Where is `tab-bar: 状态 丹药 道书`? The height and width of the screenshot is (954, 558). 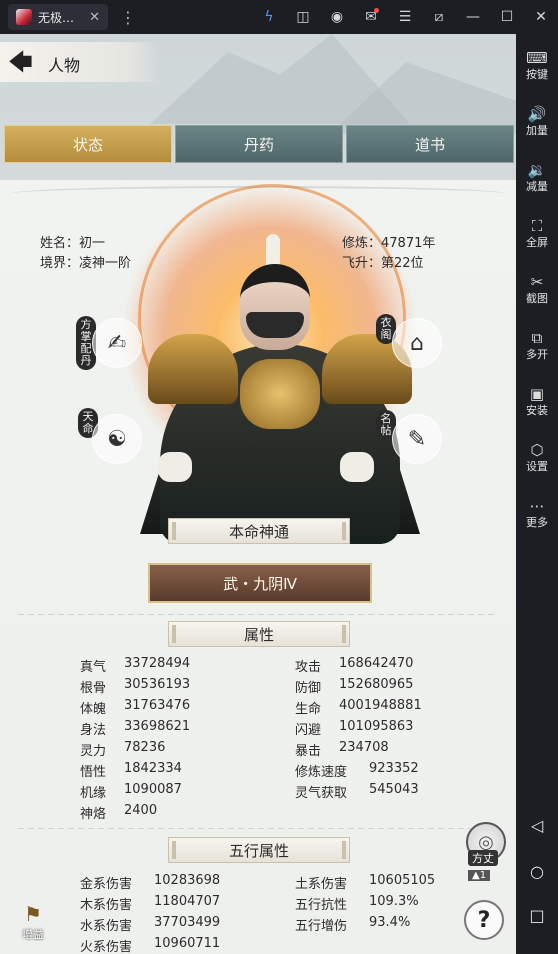 tab-bar: 状态 丹药 道书 is located at coordinates (259, 145).